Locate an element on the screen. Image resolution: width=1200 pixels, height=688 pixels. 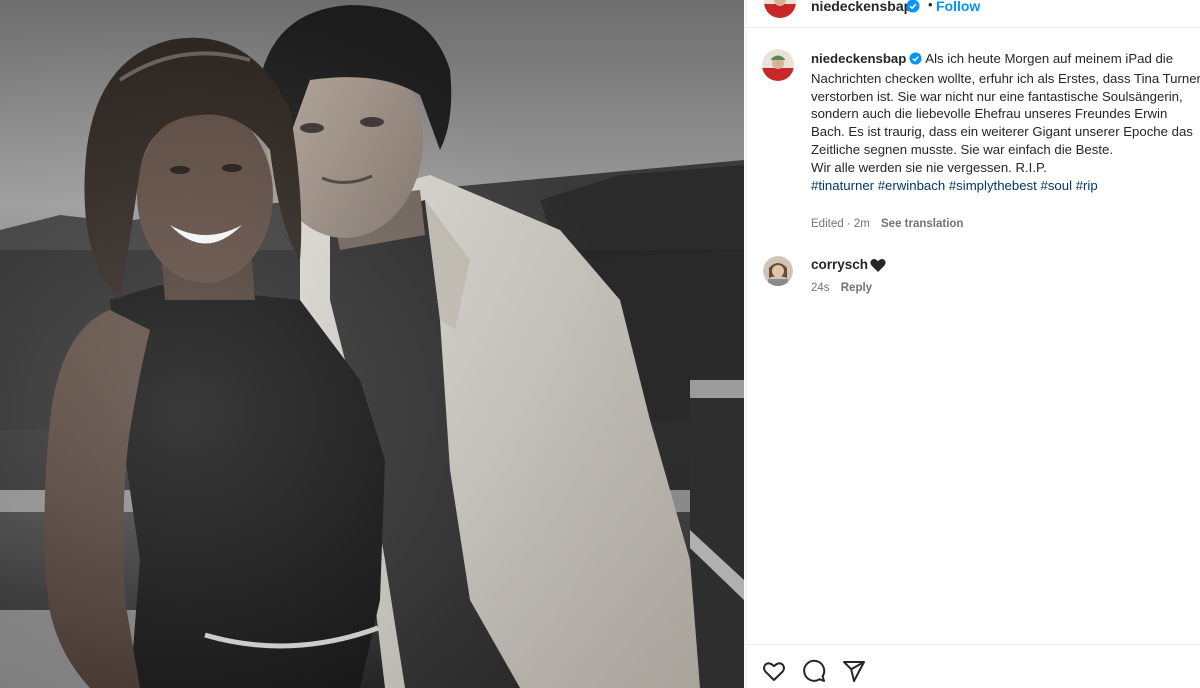
caption-meta: Edited · 2m See translation is located at coordinates (887, 224).